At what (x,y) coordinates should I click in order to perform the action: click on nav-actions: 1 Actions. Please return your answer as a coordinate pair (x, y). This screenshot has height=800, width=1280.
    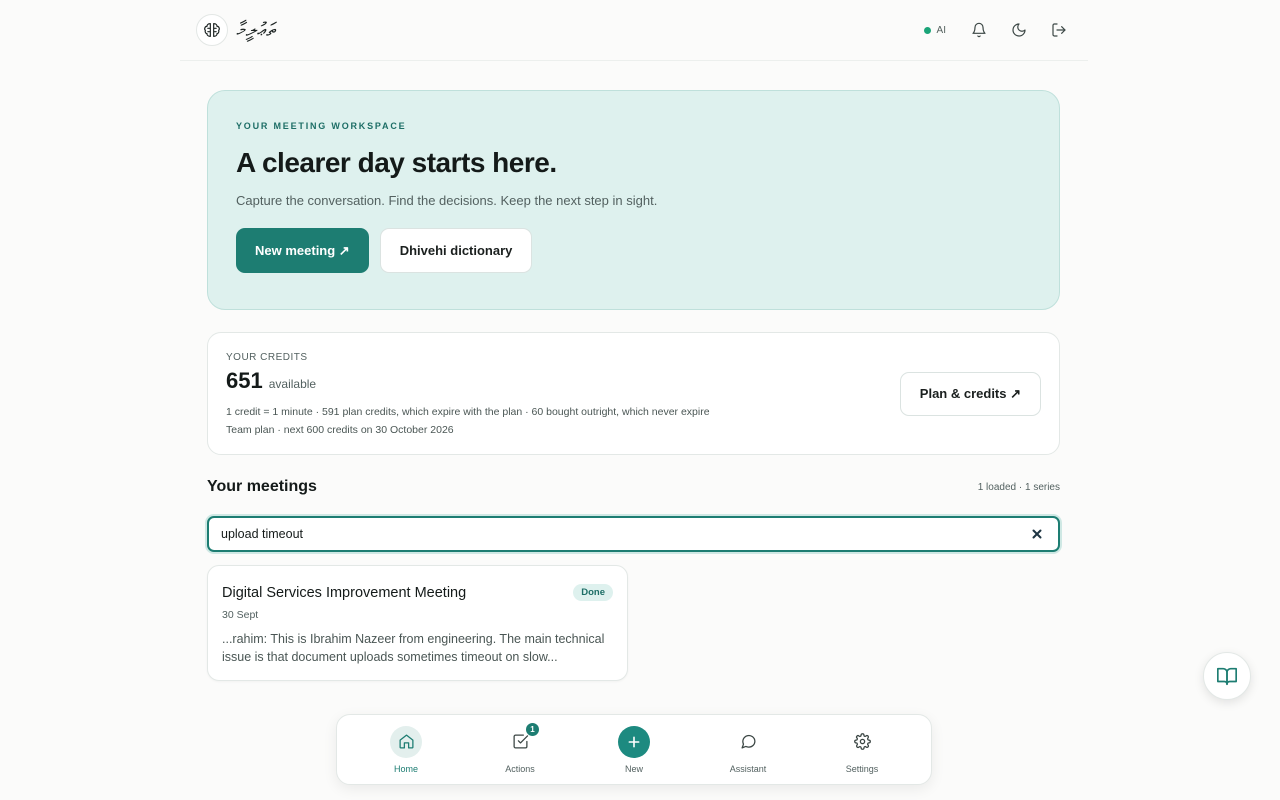
    Looking at the image, I should click on (520, 747).